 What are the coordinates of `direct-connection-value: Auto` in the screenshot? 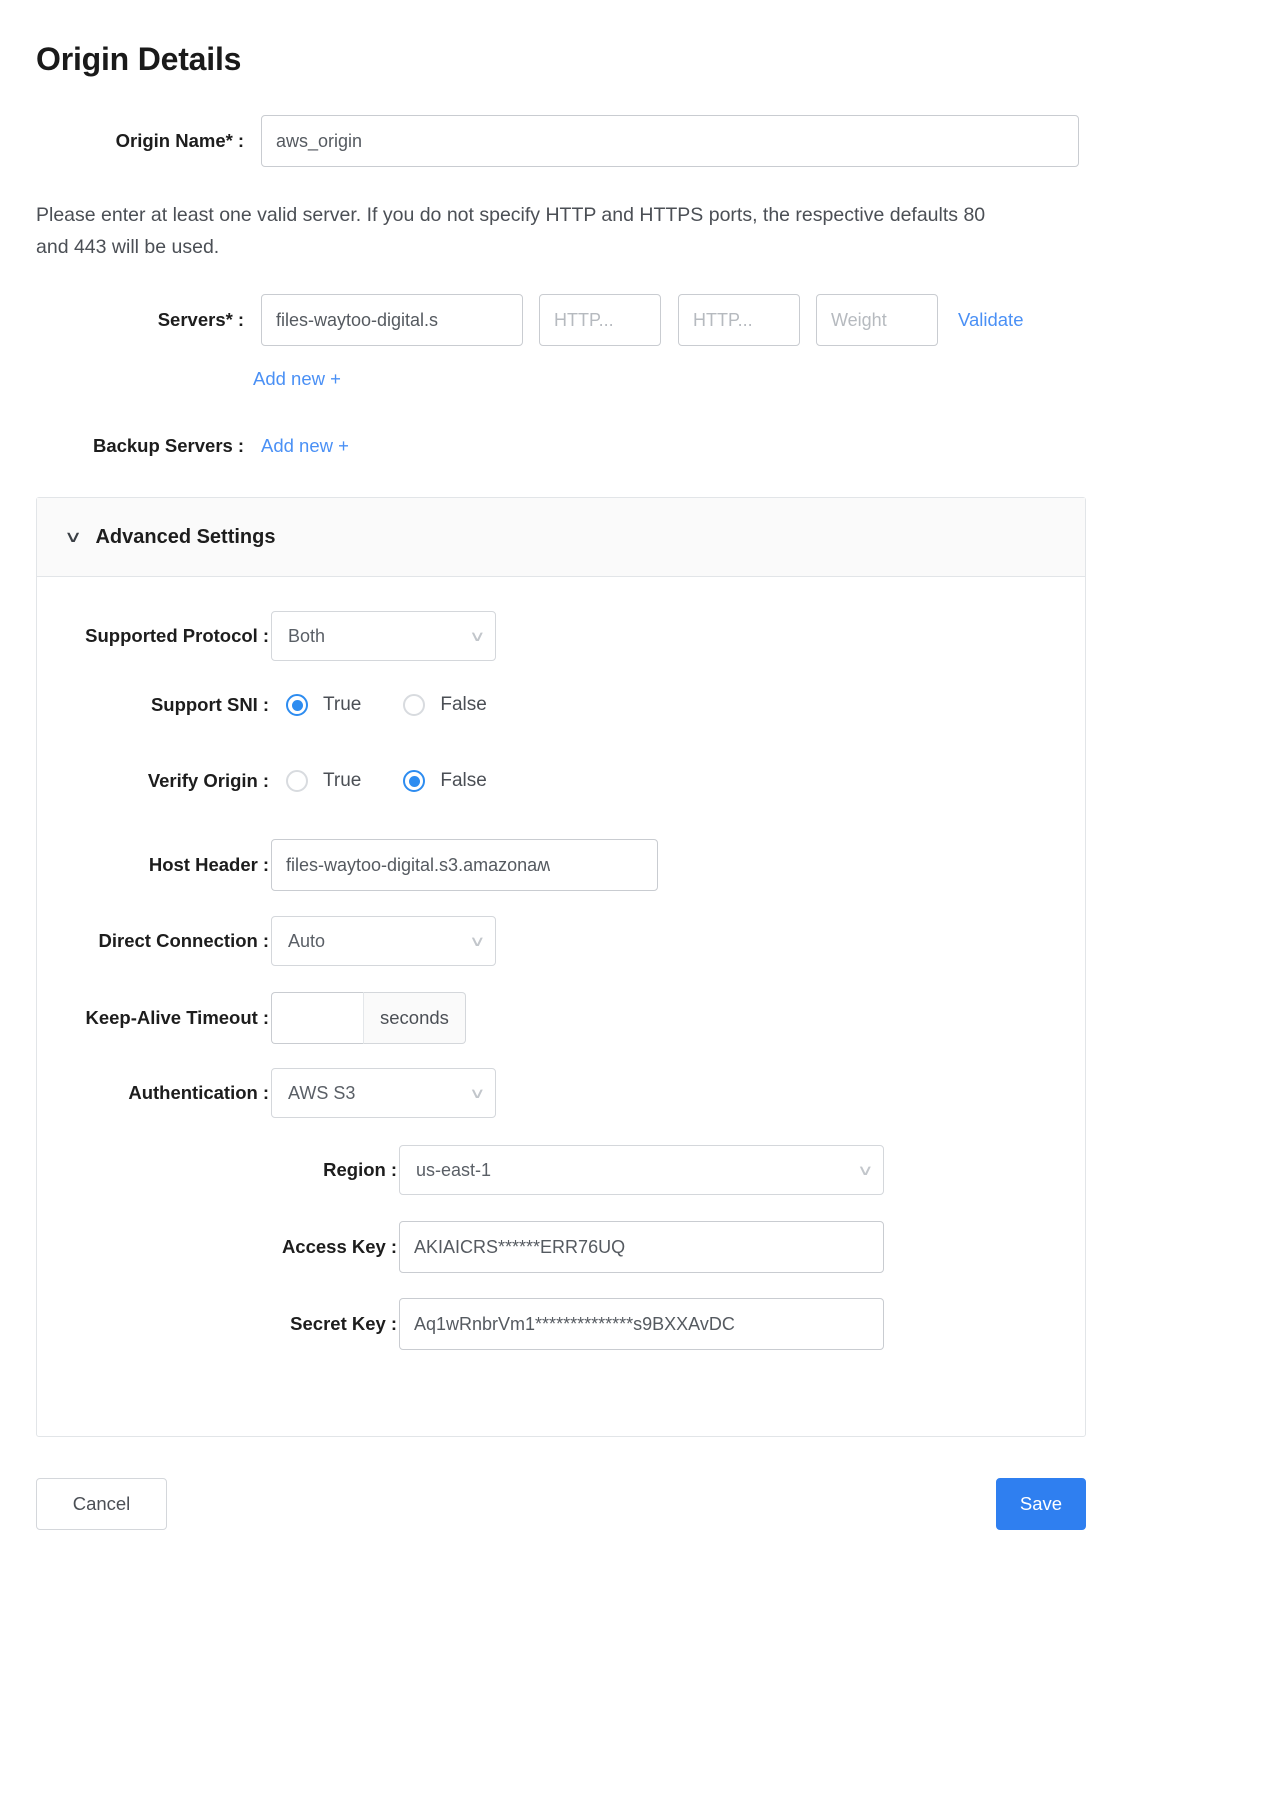 It's located at (307, 940).